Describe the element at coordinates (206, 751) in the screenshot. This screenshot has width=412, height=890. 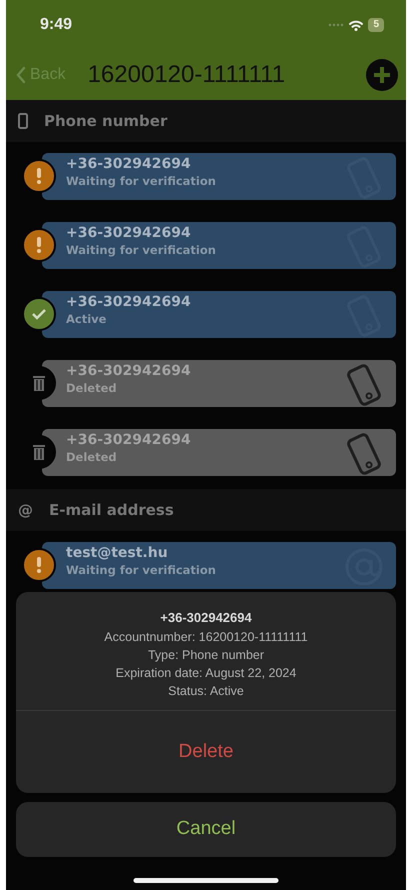
I see `delete-button: Delete` at that location.